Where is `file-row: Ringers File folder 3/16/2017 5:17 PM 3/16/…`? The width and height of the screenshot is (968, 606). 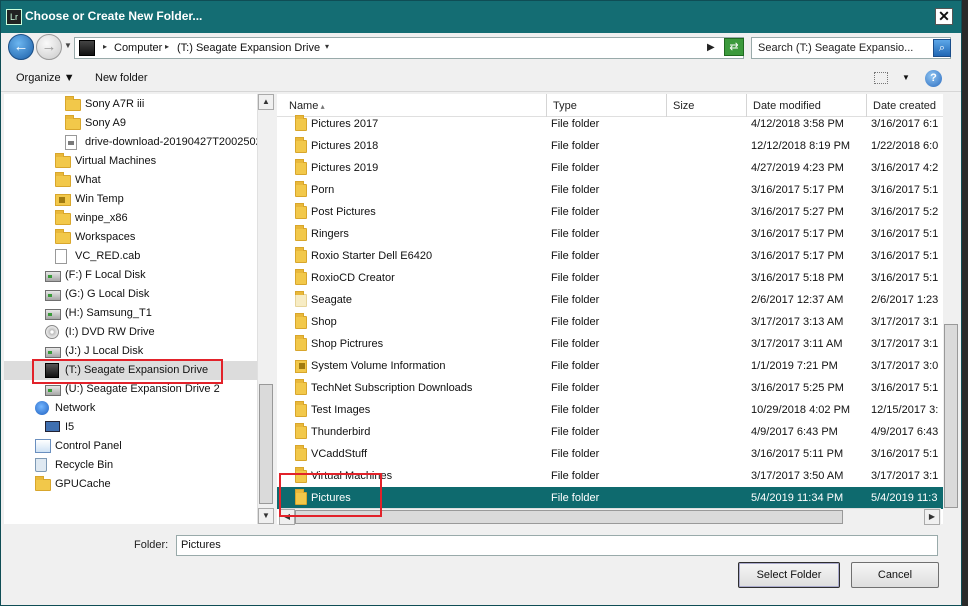
file-row: Ringers File folder 3/16/2017 5:17 PM 3/16/… is located at coordinates (610, 234).